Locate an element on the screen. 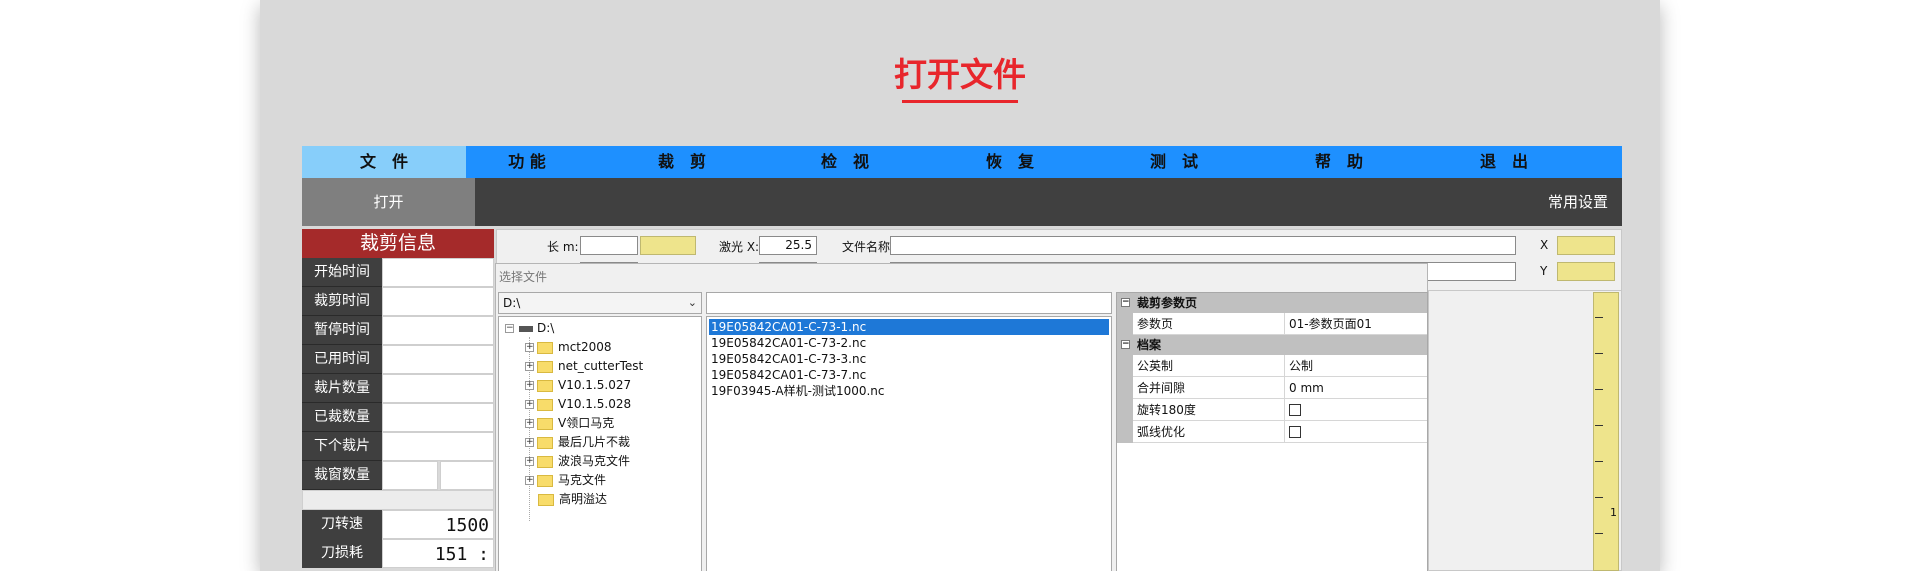  file-item-selected: 19E05842CA01-C-73-1.nc is located at coordinates (909, 327).